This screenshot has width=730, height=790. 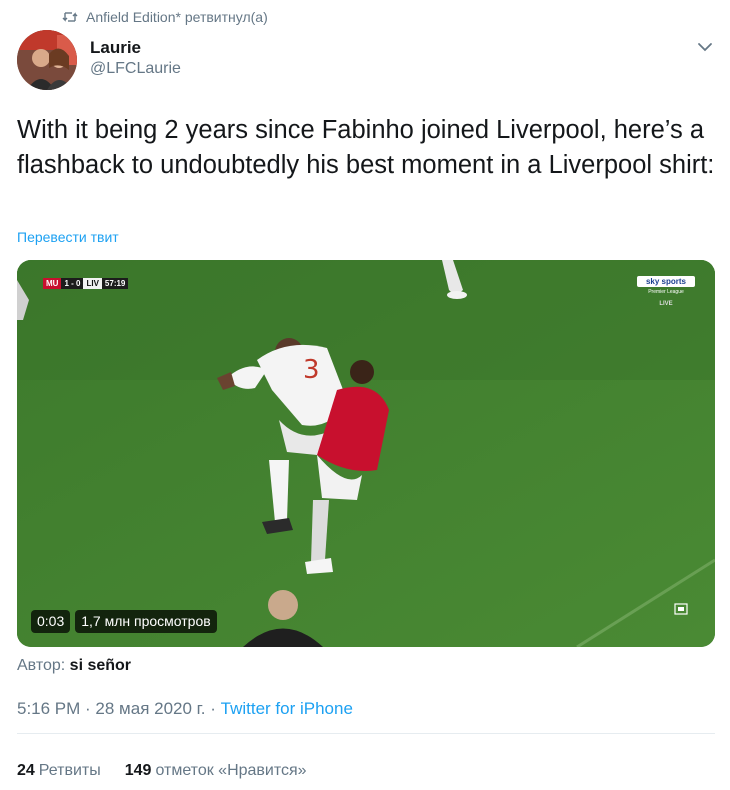 I want to click on tweet-stats: 24 Ретвиты 149 отметок «Нравится», so click(x=162, y=771).